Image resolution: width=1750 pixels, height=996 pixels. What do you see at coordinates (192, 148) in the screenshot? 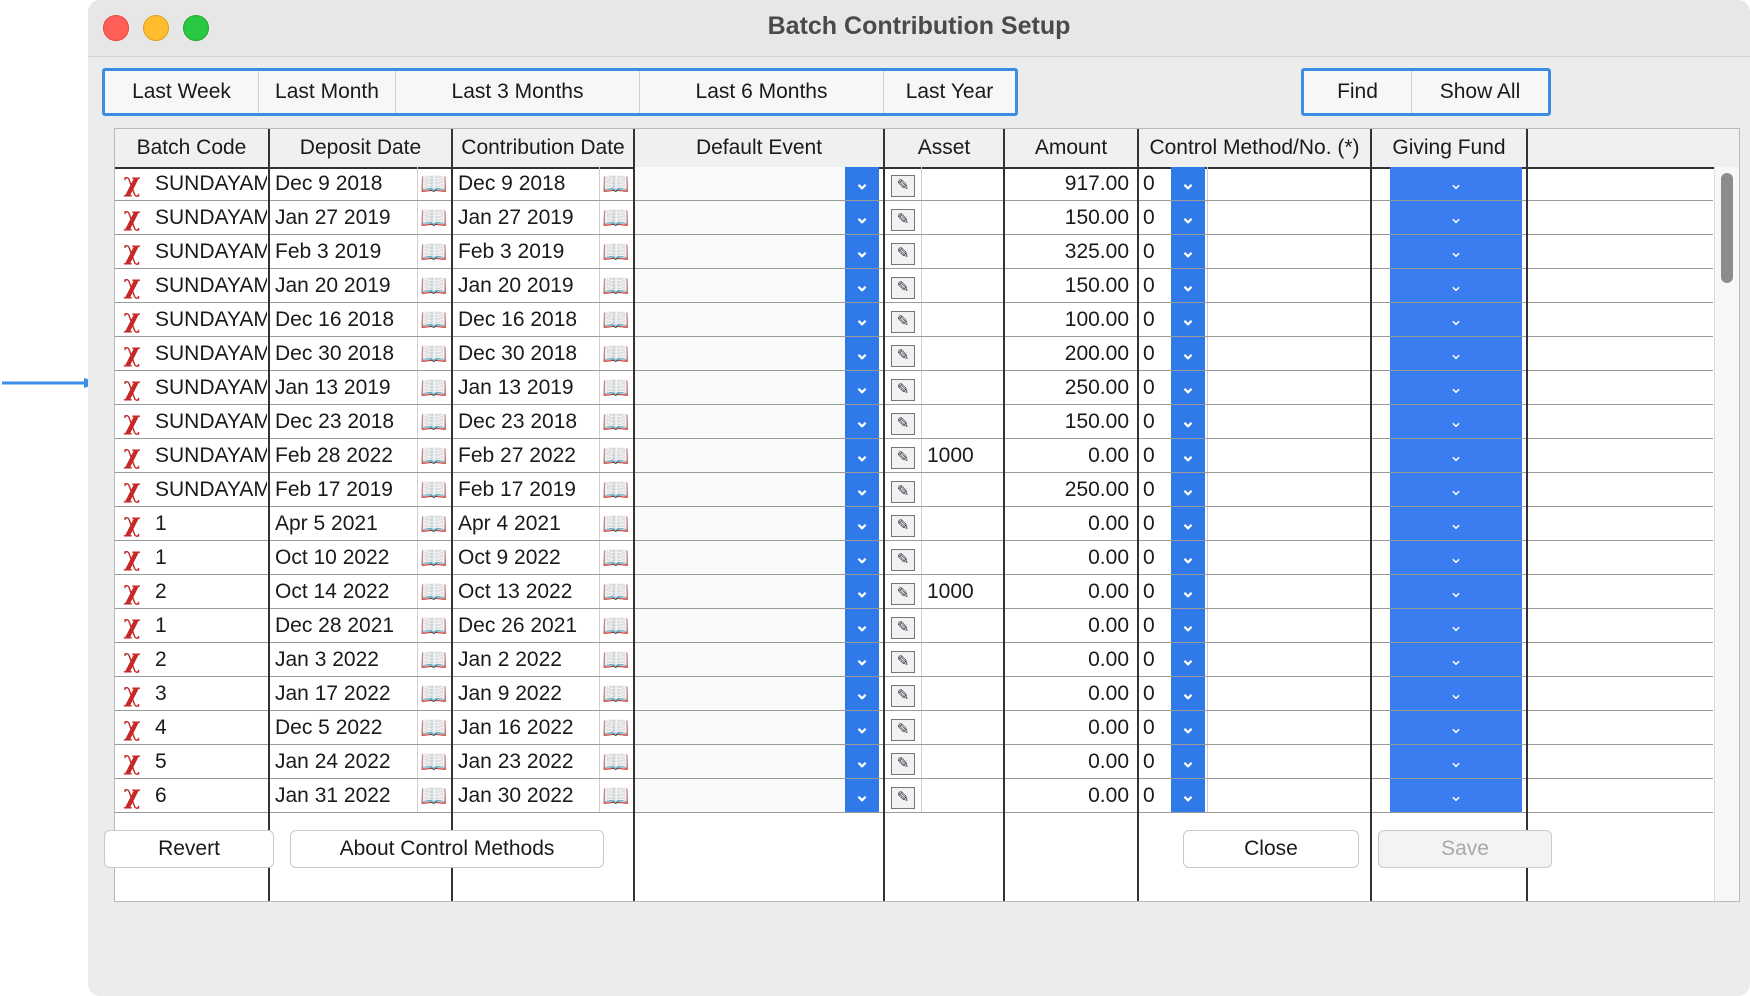
I see `col-batch-code: Batch Code` at bounding box center [192, 148].